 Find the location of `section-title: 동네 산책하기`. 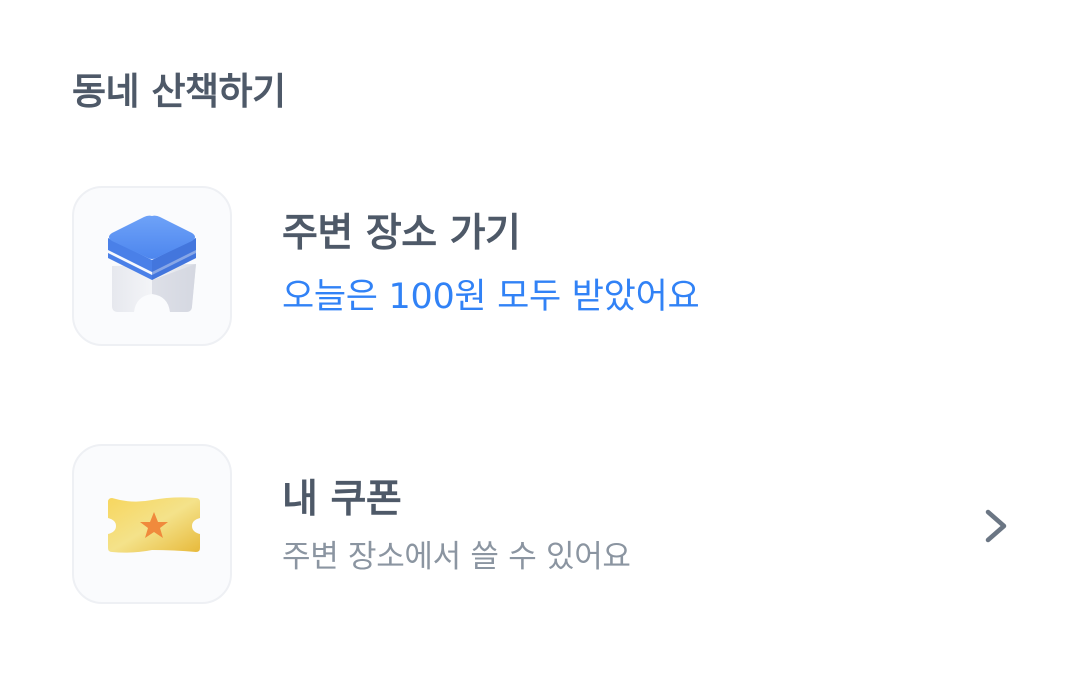

section-title: 동네 산책하기 is located at coordinates (179, 91).